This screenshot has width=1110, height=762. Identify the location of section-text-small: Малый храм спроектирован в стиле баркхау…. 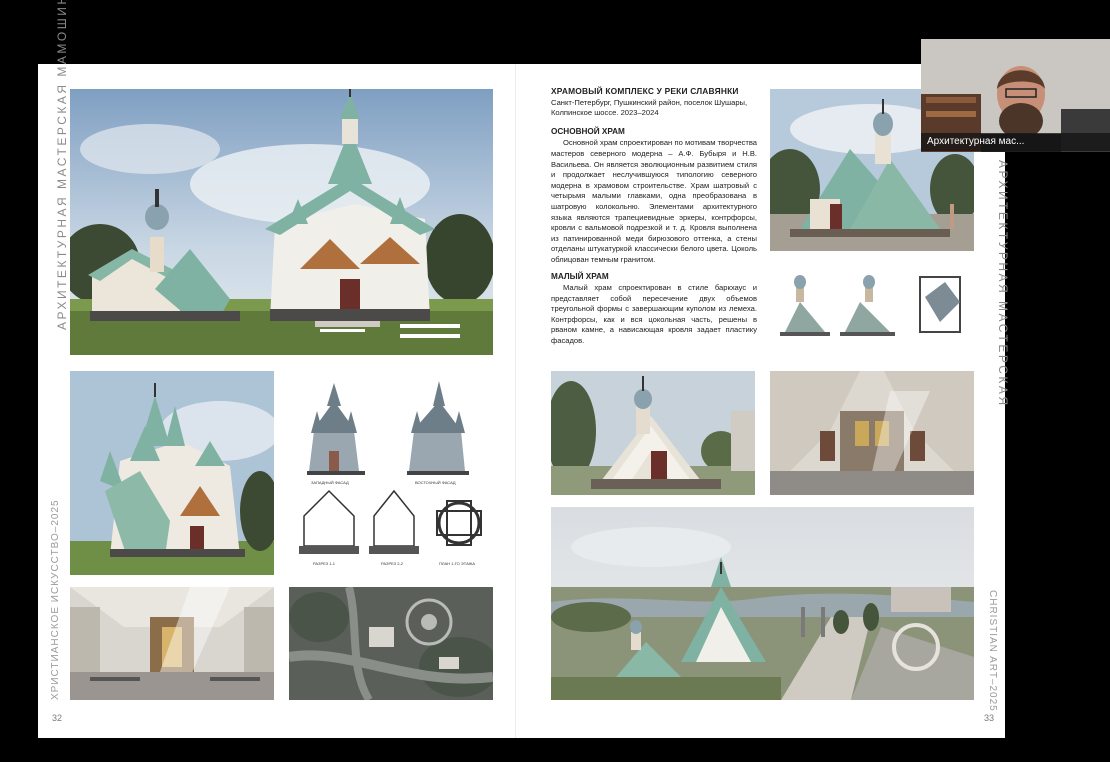
(654, 314).